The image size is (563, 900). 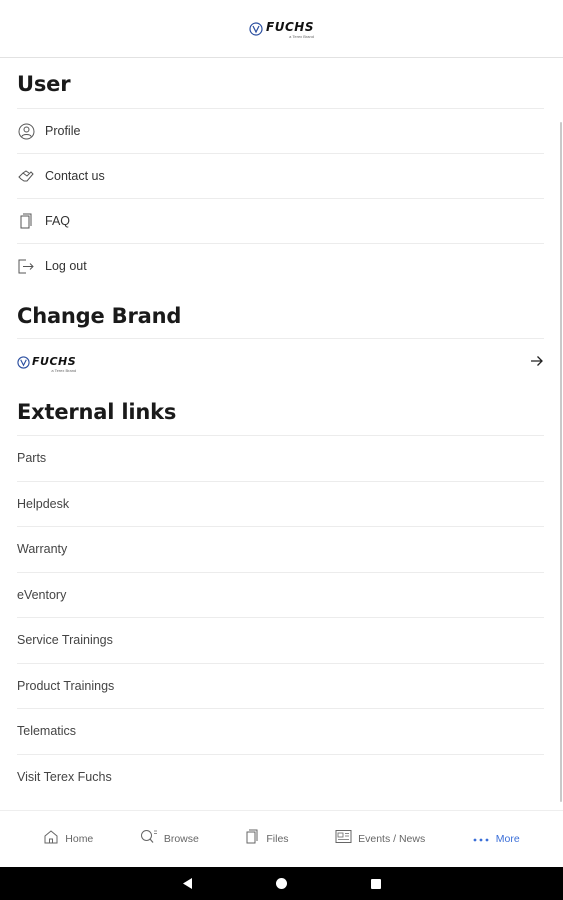 I want to click on home-icon, so click(x=51, y=839).